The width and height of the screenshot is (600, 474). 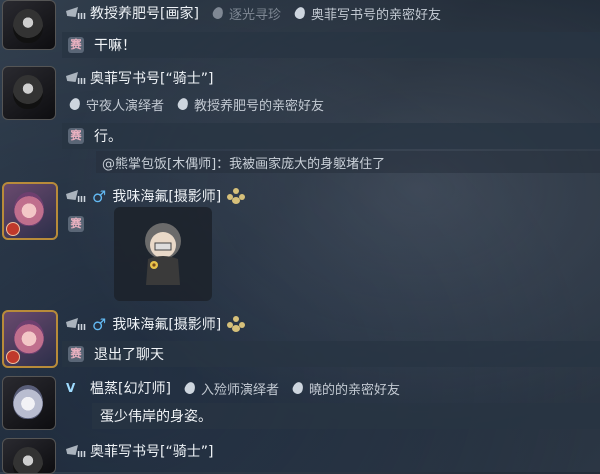 I want to click on friend-tag: 教授养肥号的亲密好友, so click(x=250, y=104).